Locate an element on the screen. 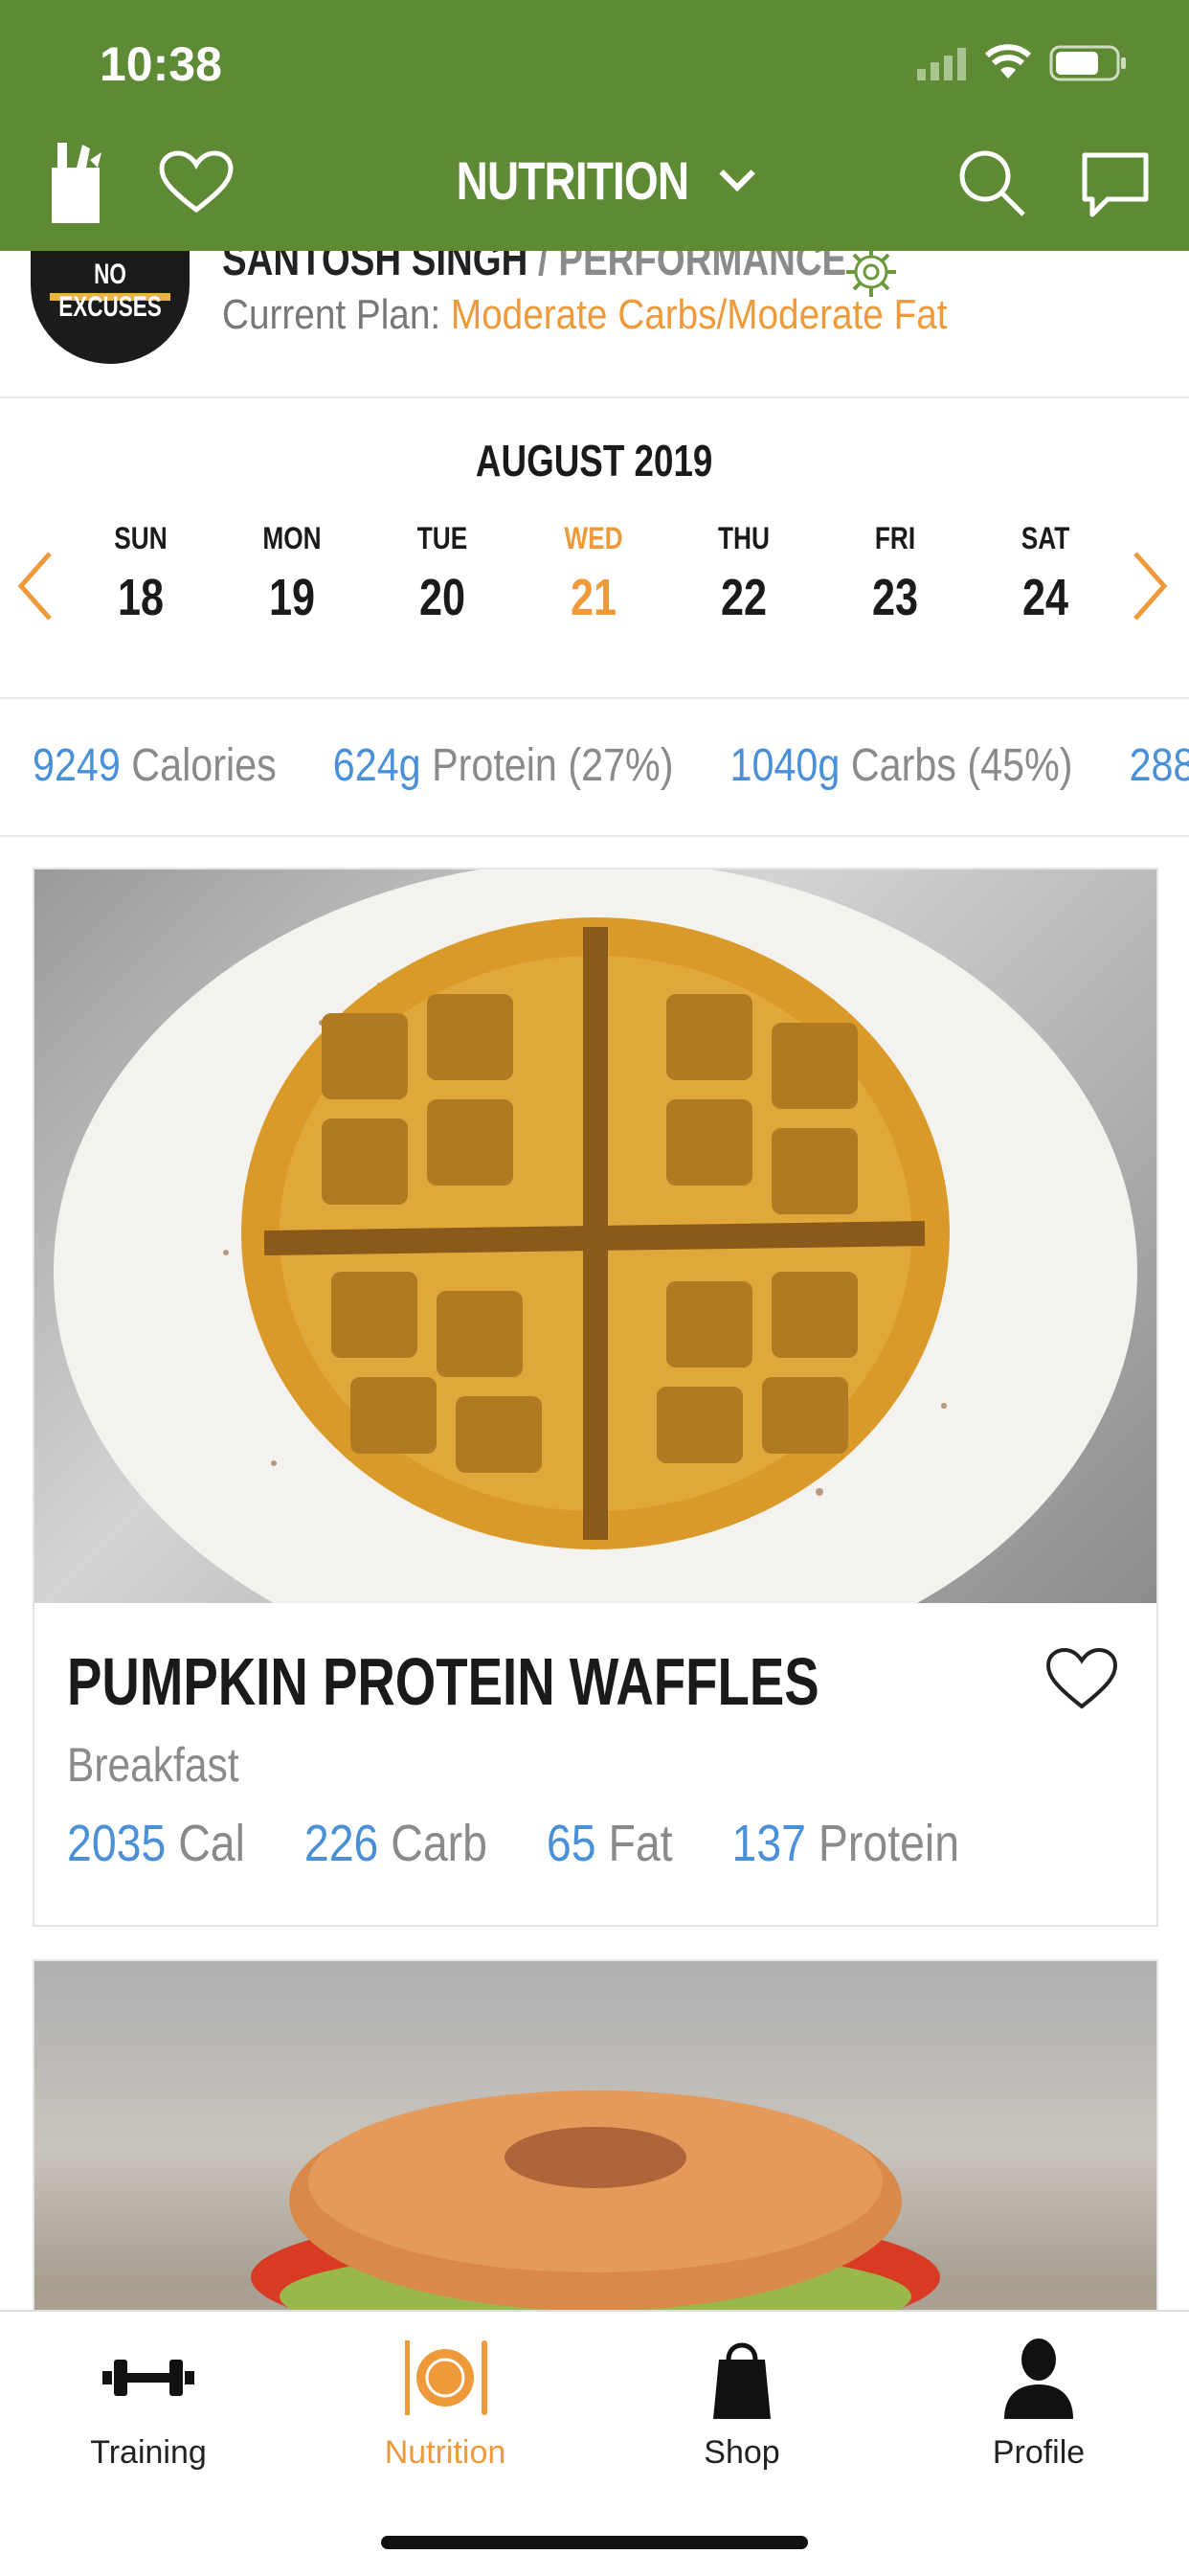 The image size is (1189, 2576). wifi-icon is located at coordinates (1008, 62).